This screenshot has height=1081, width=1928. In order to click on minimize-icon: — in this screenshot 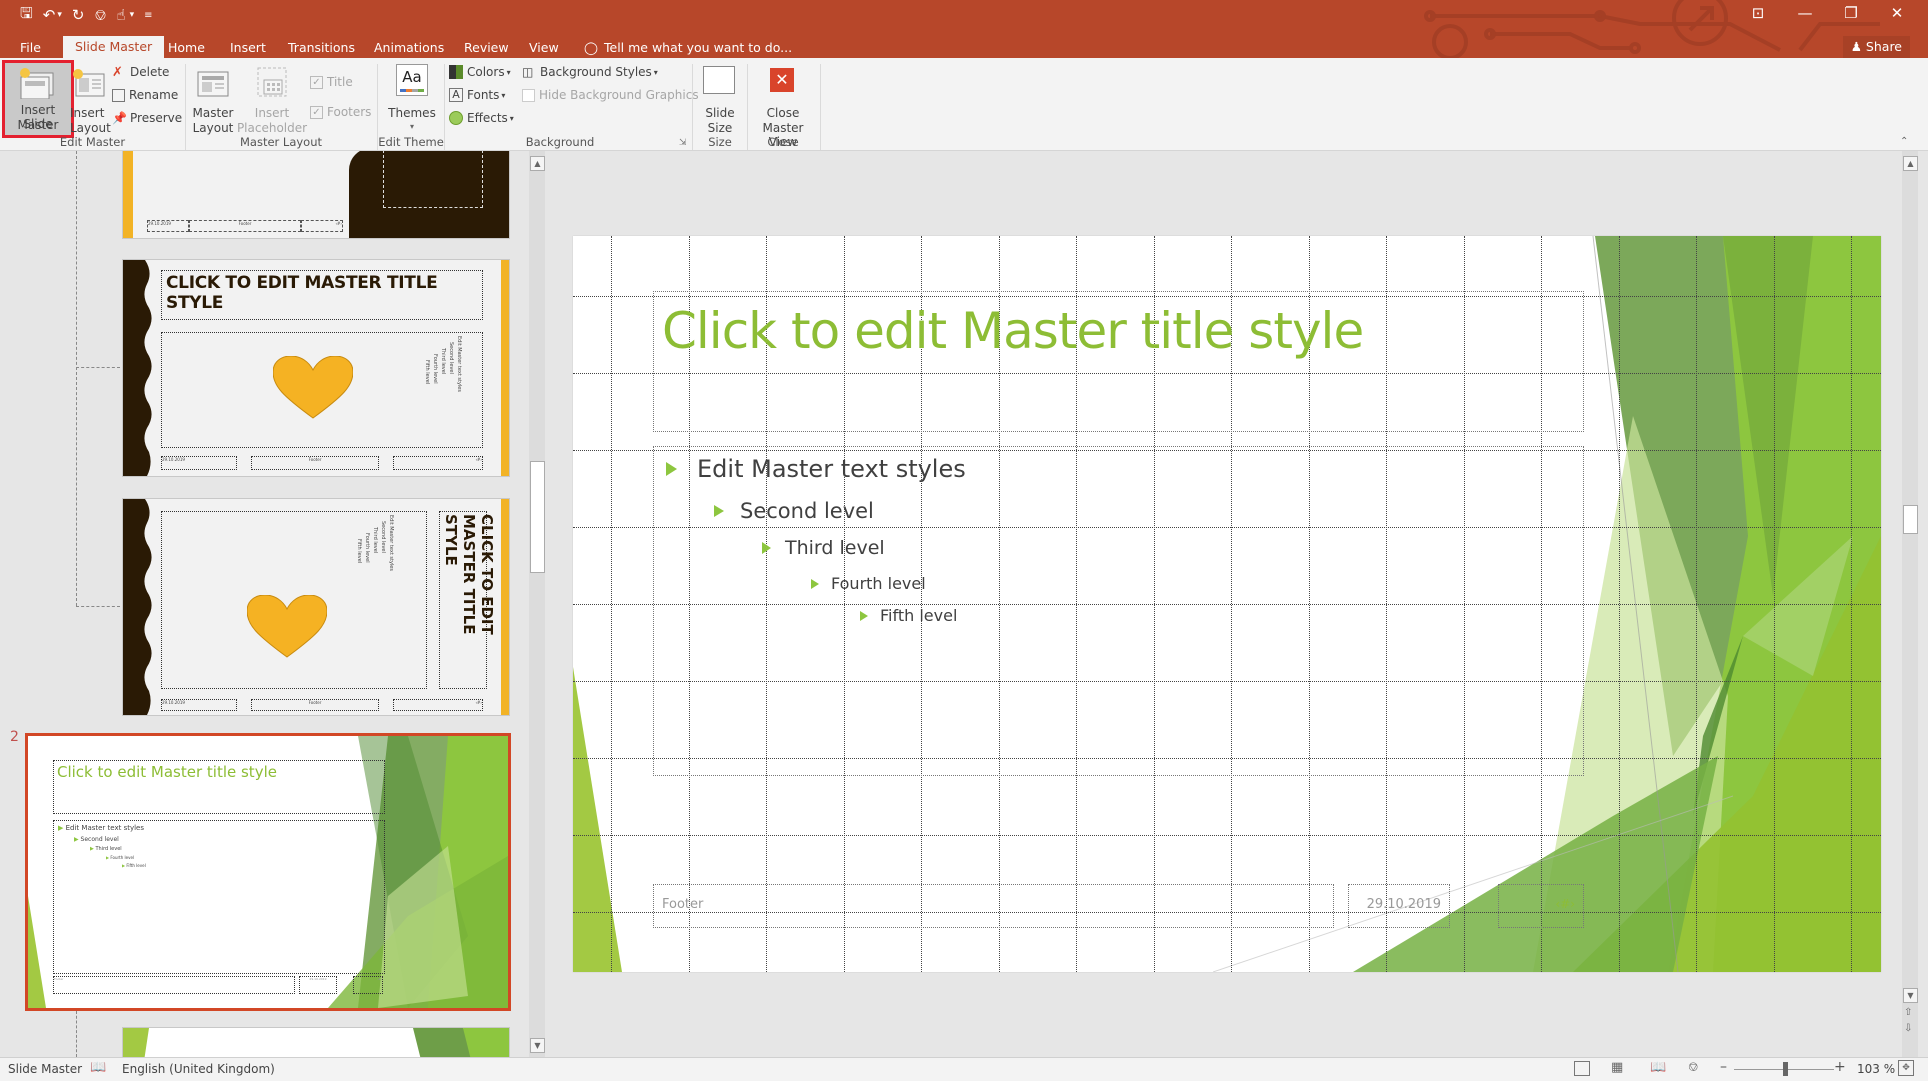, I will do `click(1805, 13)`.